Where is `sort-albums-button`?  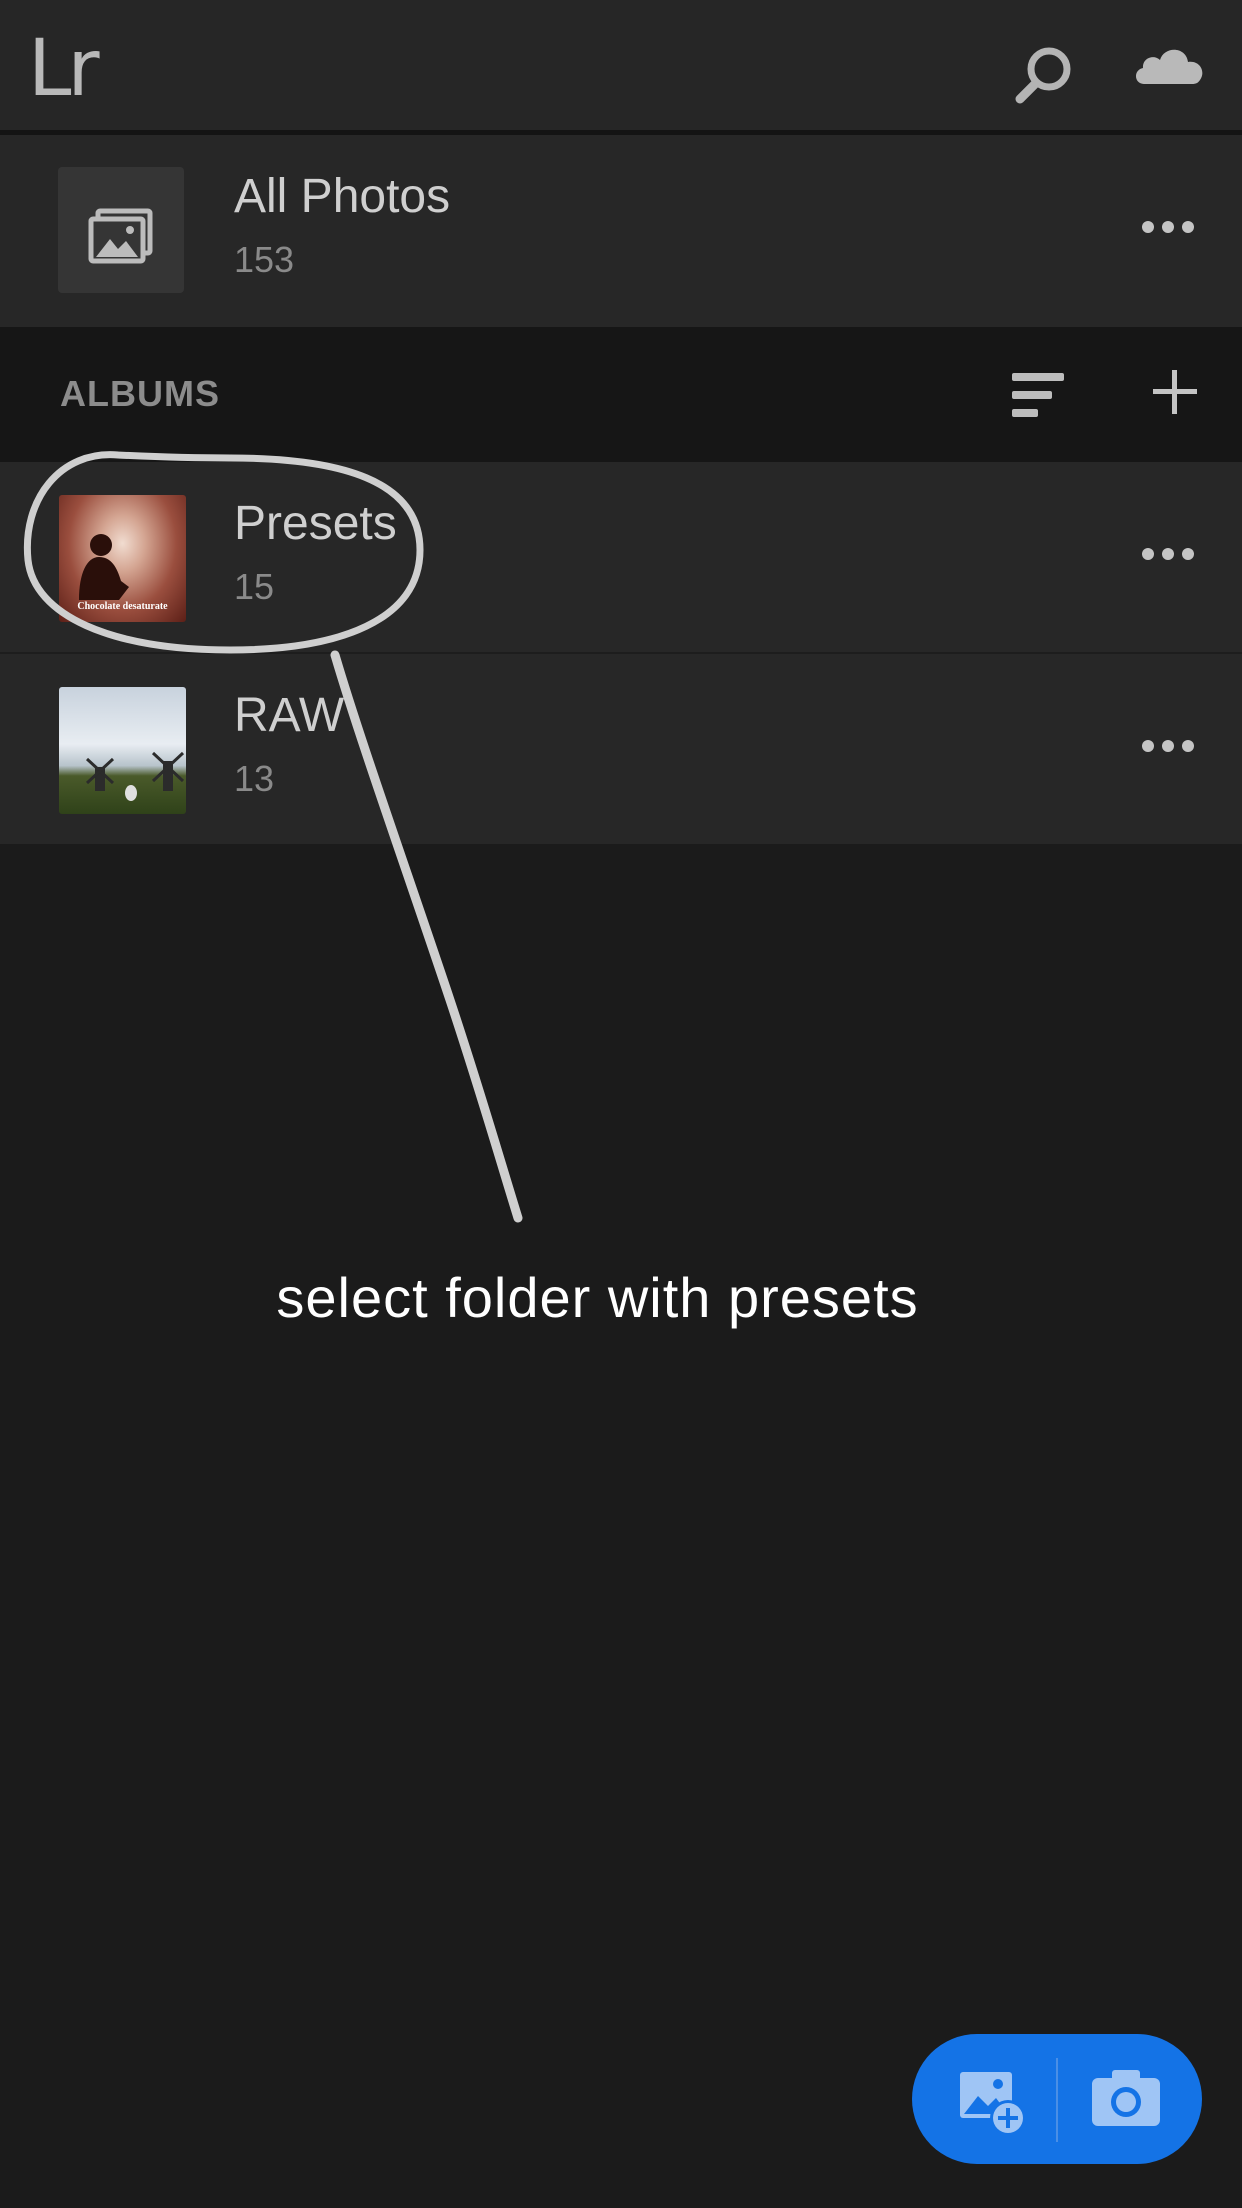 sort-albums-button is located at coordinates (1040, 396).